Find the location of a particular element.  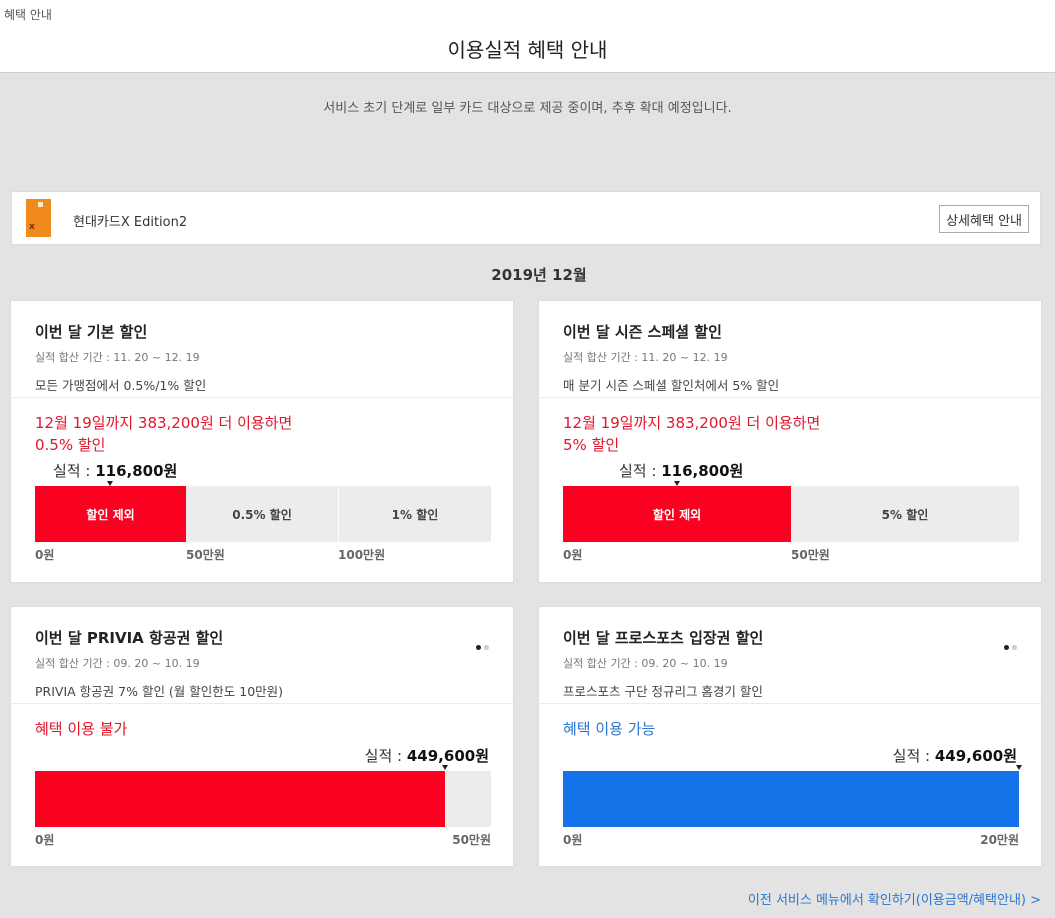

month-title: 2019년 12월 is located at coordinates (539, 275).